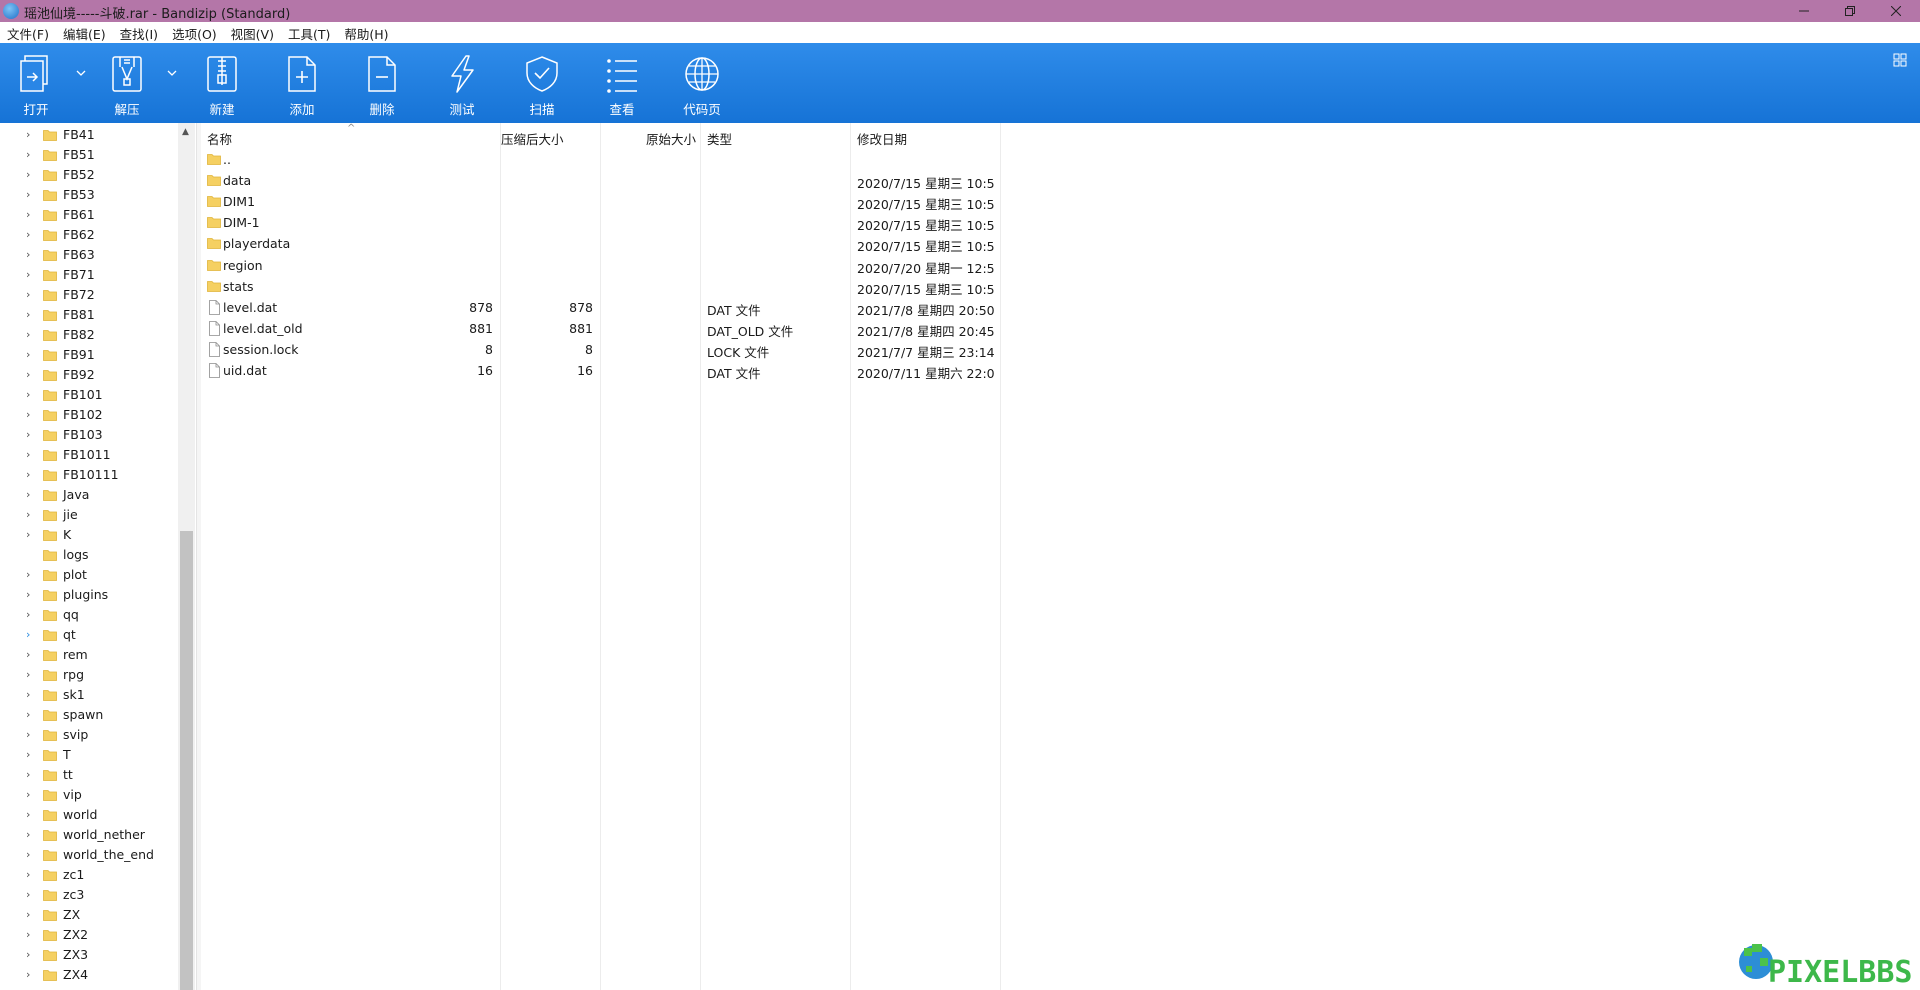 This screenshot has width=1920, height=990. Describe the element at coordinates (622, 83) in the screenshot. I see `view-button: 查看` at that location.